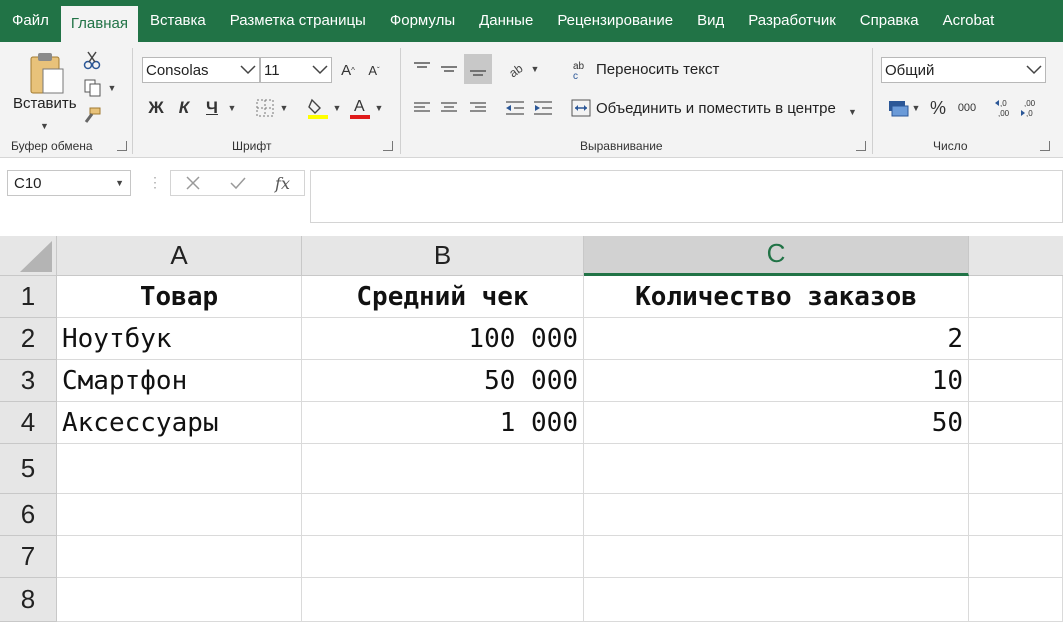 This screenshot has width=1063, height=622. I want to click on cell-b3: 50 000, so click(443, 381).